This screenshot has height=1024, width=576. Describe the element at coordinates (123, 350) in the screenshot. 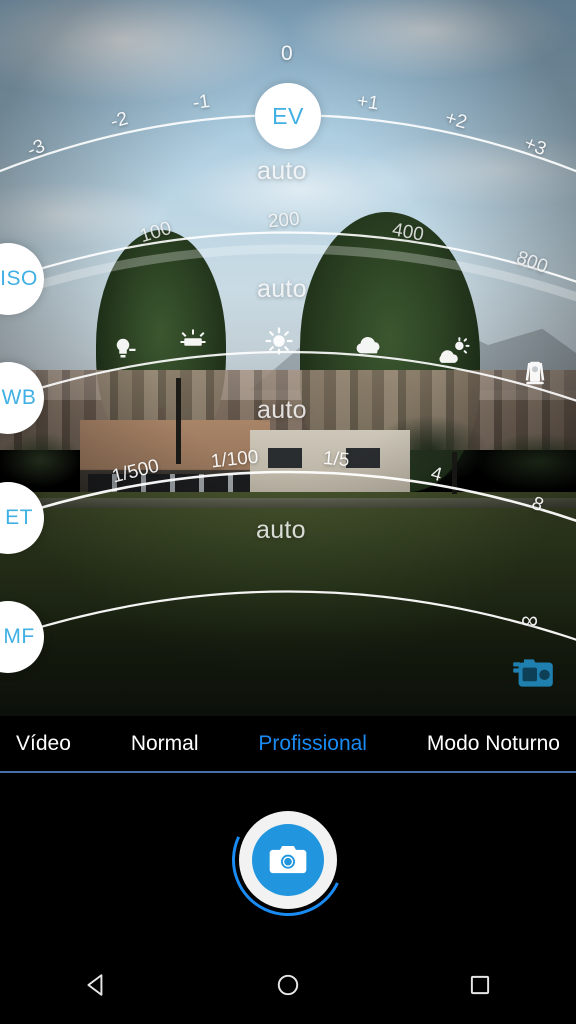

I see `incandescent-icon` at that location.